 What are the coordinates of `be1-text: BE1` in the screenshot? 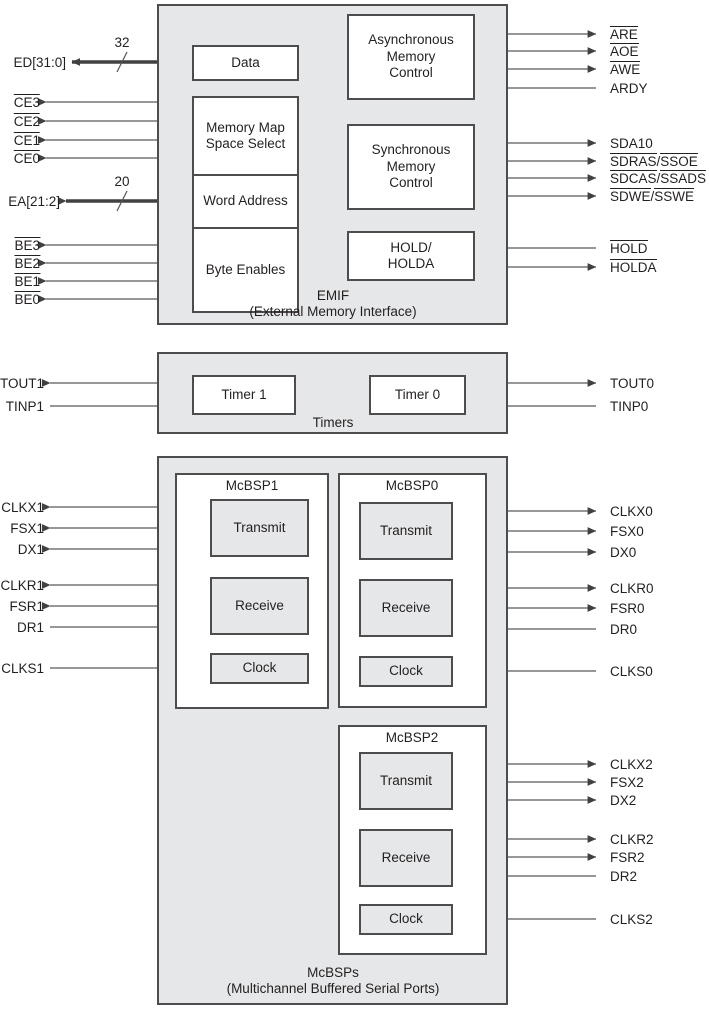 It's located at (27, 280).